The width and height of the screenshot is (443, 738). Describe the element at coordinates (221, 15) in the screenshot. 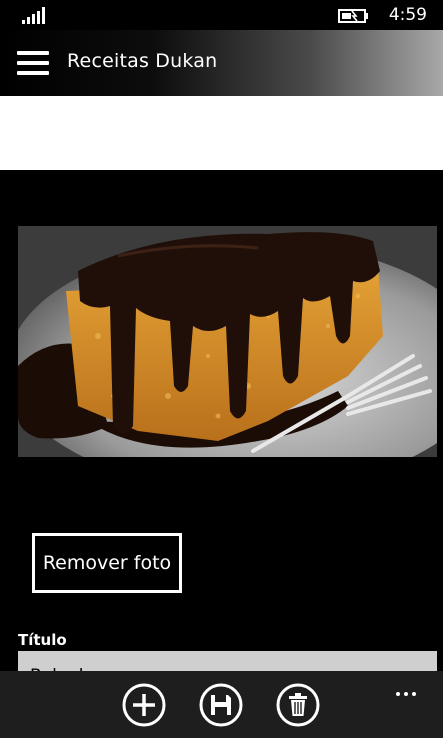

I see `status-bar: 4:59` at that location.